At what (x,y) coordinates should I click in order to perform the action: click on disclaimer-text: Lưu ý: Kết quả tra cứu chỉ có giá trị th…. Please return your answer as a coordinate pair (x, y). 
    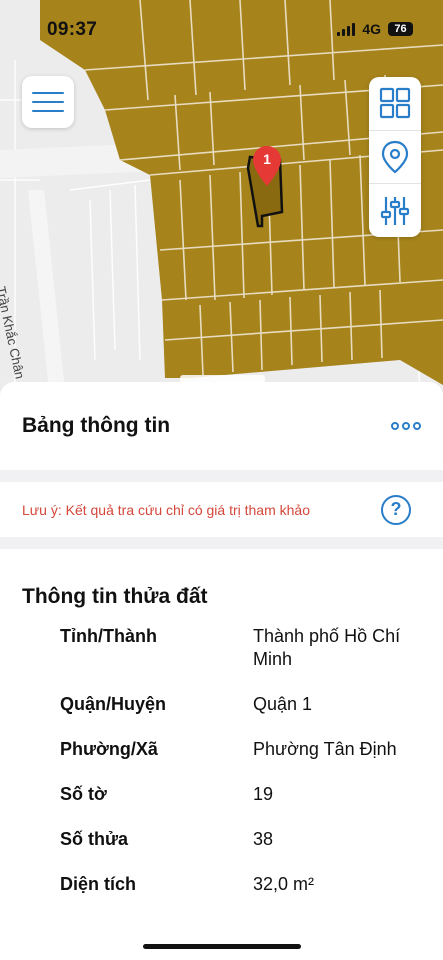
    Looking at the image, I should click on (166, 509).